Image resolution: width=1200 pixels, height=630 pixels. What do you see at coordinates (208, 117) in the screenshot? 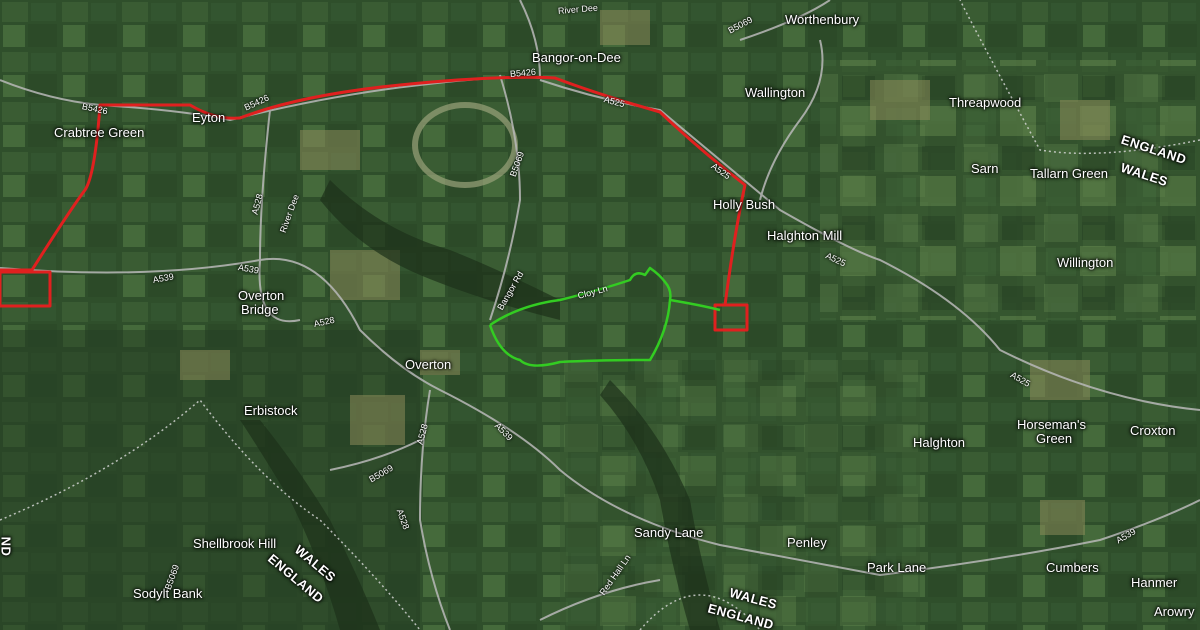
I see `place-eyton: Eyton` at bounding box center [208, 117].